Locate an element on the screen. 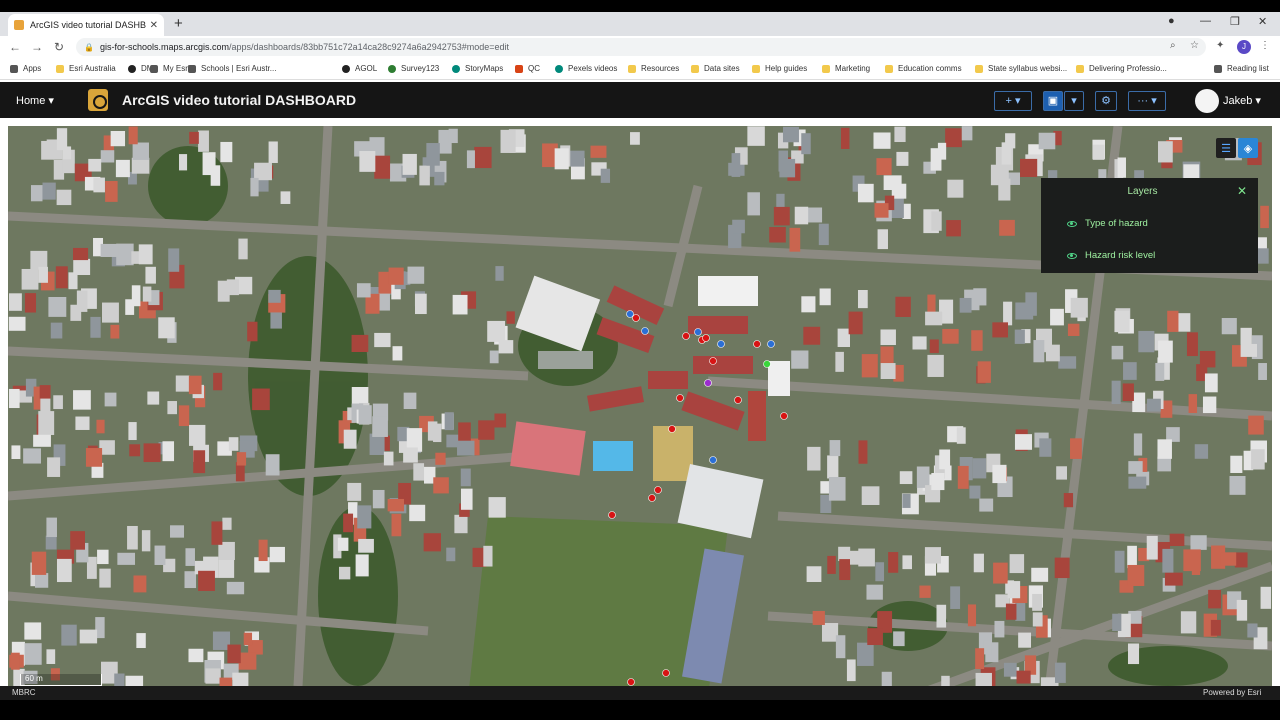  browser-menu-icon: ⋮ is located at coordinates (1265, 45).